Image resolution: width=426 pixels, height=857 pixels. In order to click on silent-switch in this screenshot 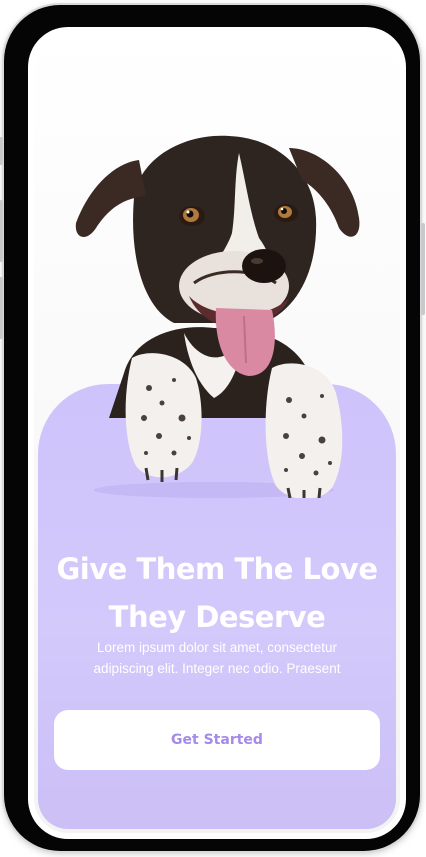, I will do `click(1, 151)`.